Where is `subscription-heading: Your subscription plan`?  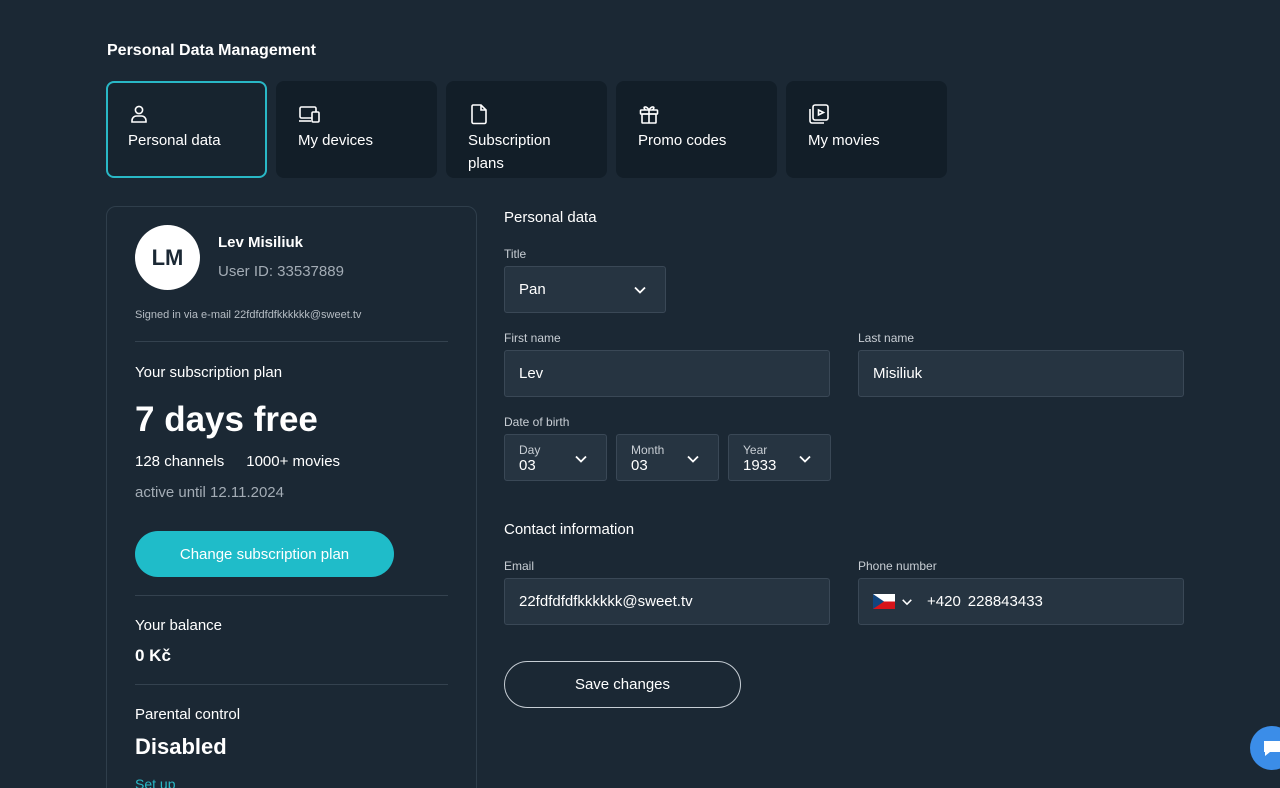
subscription-heading: Your subscription plan is located at coordinates (209, 372).